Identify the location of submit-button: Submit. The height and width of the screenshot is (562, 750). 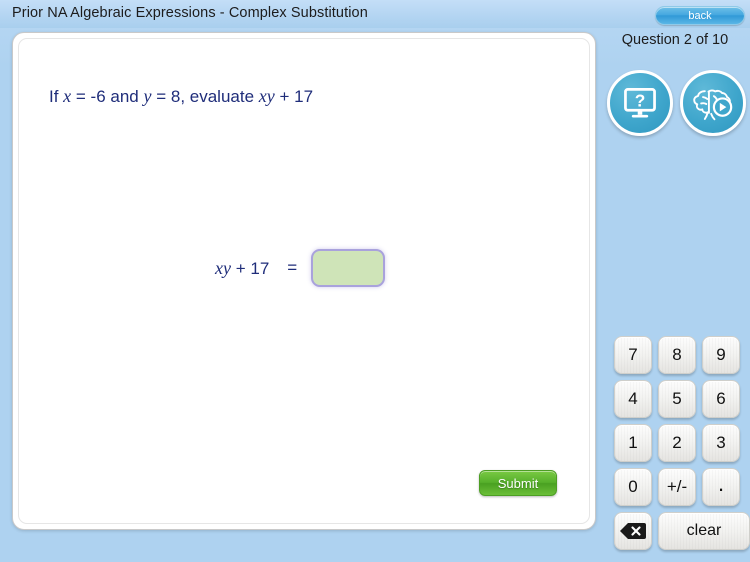
(518, 483).